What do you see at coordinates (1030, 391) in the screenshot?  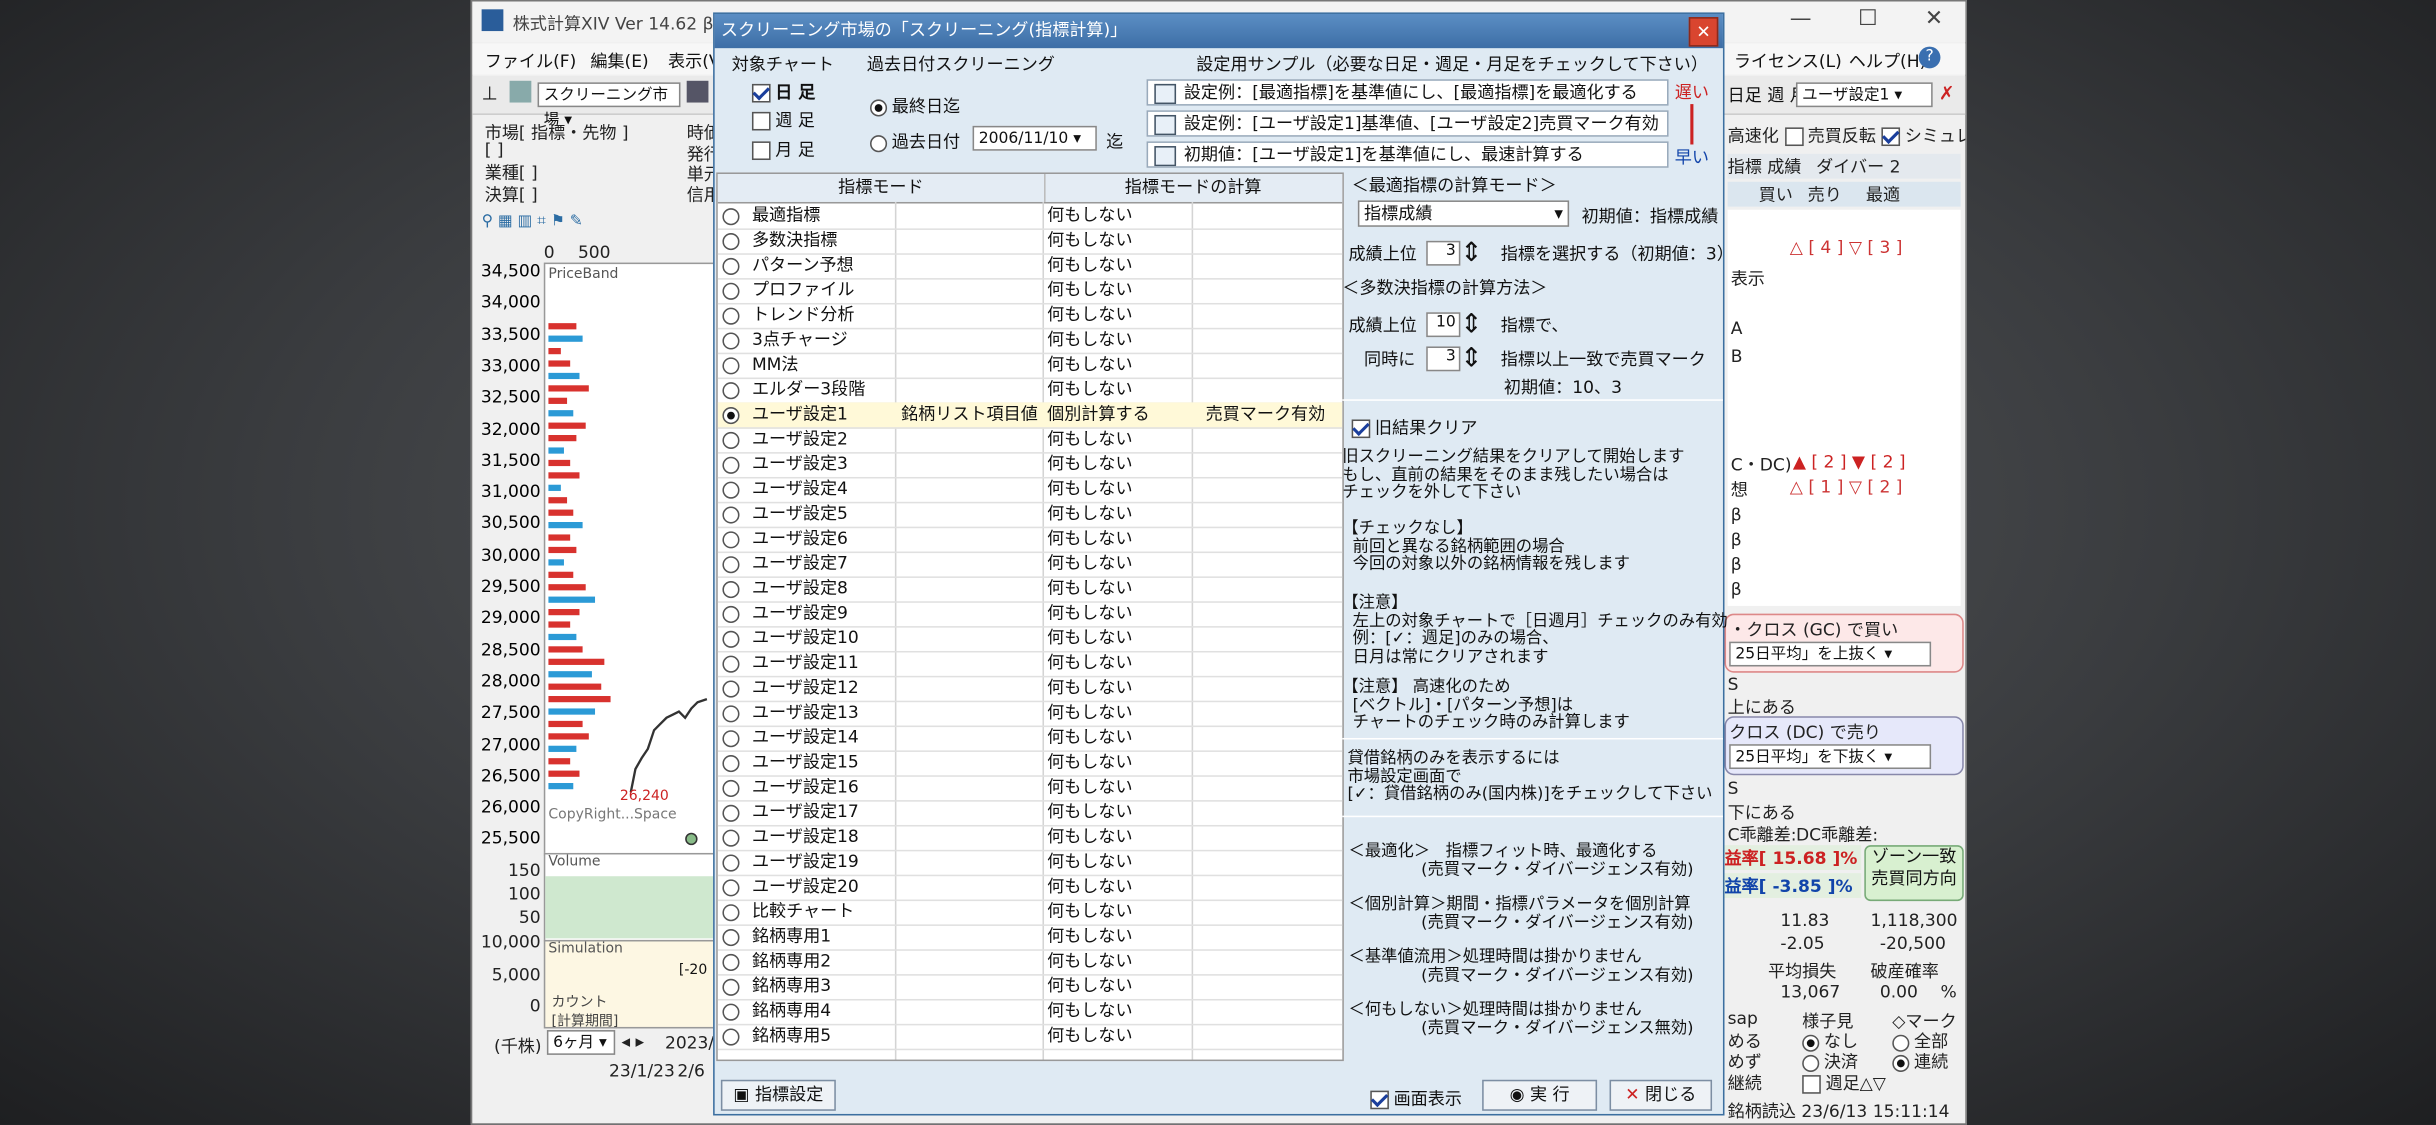 I see `grid-row: エルダー3段階 何もしない` at bounding box center [1030, 391].